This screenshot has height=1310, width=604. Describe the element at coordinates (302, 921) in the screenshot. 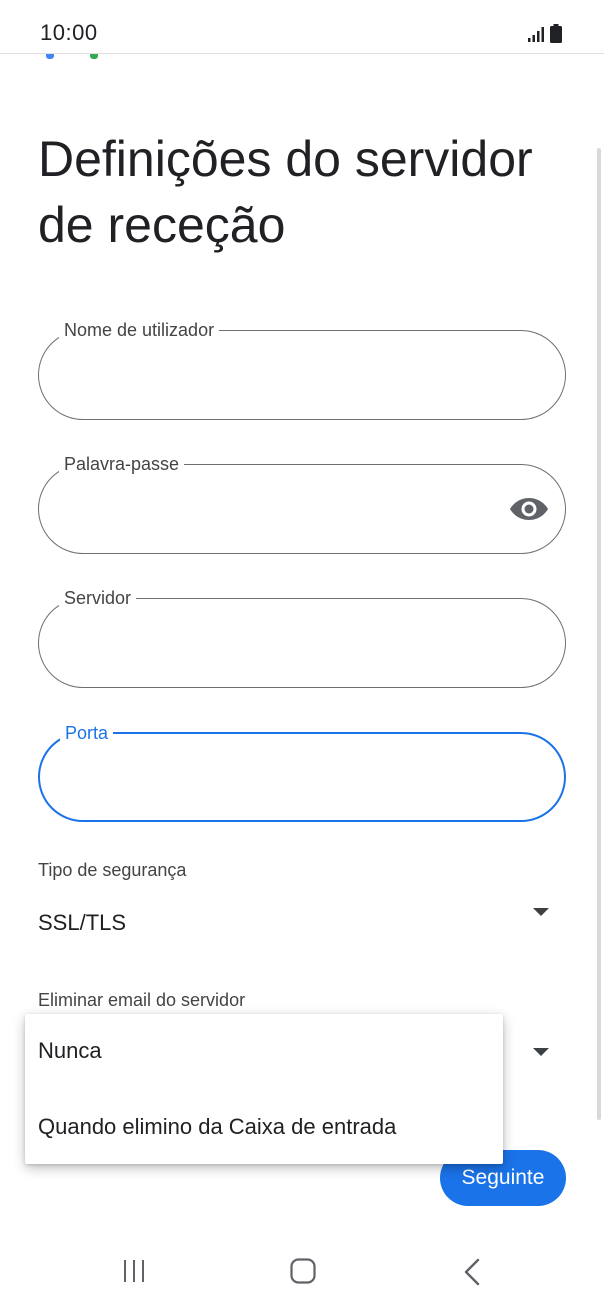

I see `security-type-select: SSL/TLS` at that location.